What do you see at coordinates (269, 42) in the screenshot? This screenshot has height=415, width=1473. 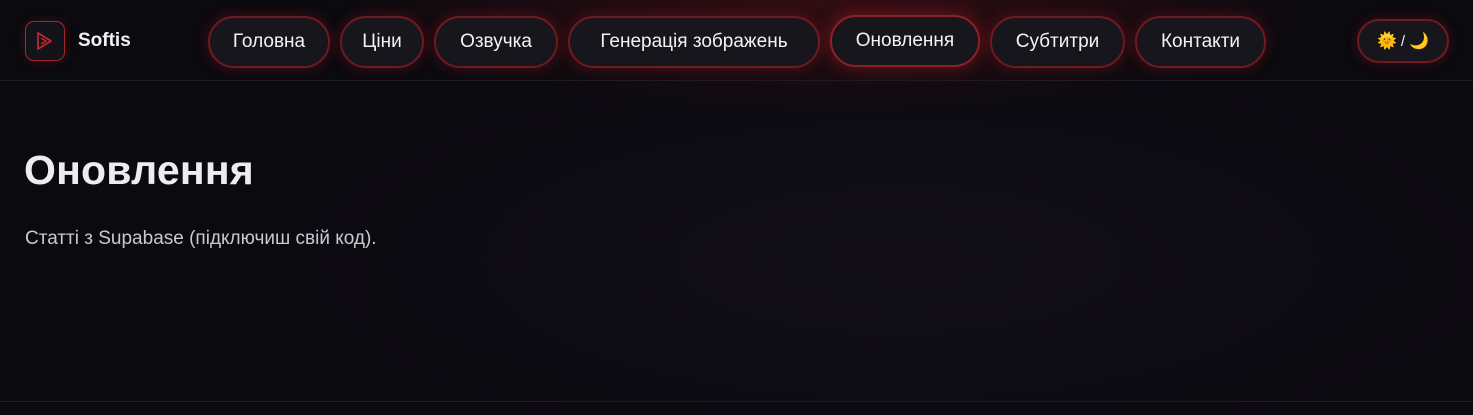 I see `nav-item-home: Головна` at bounding box center [269, 42].